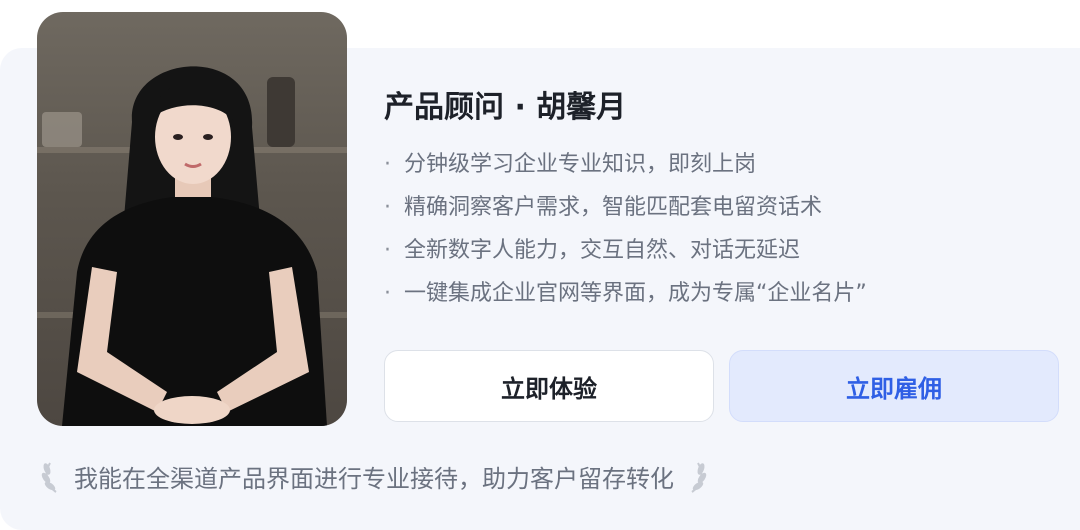  Describe the element at coordinates (696, 476) in the screenshot. I see `laurel-right-icon` at that location.